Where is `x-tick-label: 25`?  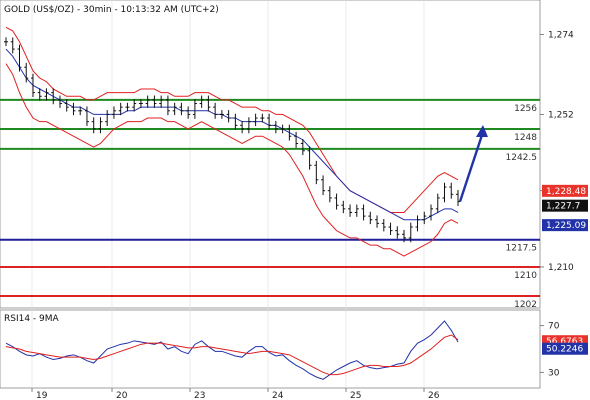 x-tick-label: 25 is located at coordinates (355, 395).